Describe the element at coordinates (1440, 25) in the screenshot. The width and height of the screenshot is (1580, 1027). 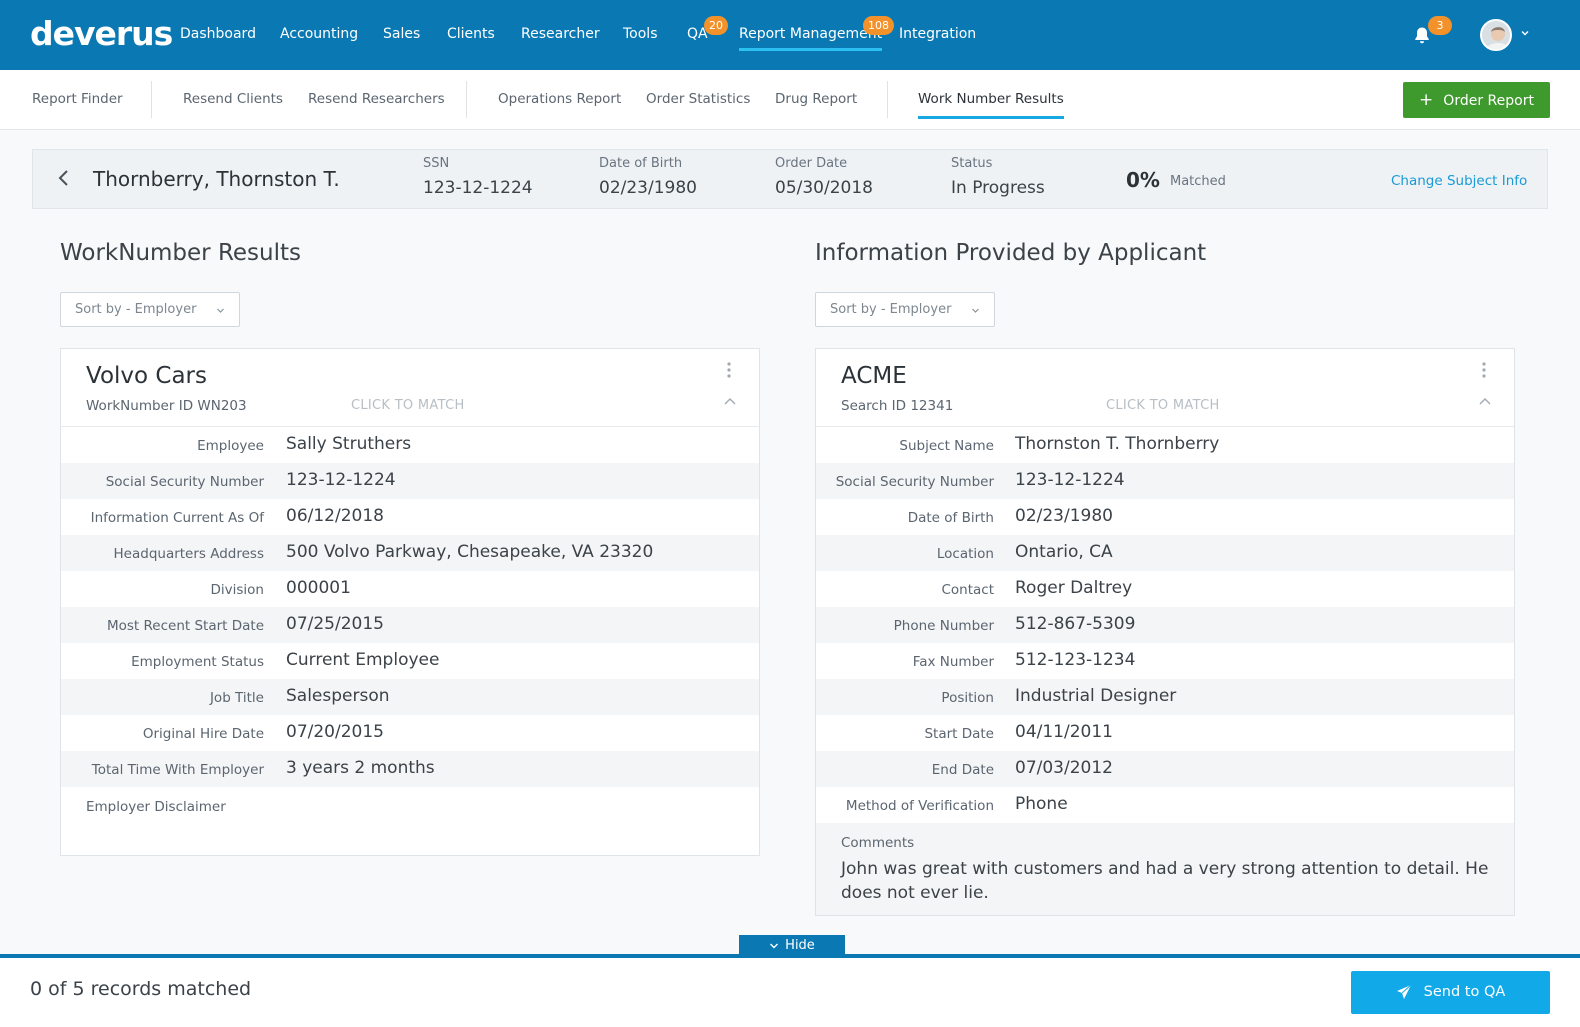
I see `notifications-count-badge: 3` at that location.